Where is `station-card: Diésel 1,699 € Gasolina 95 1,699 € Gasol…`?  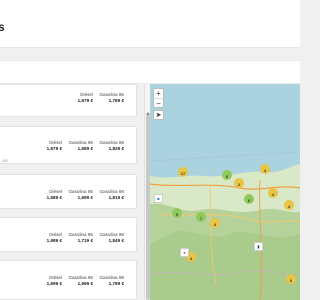
station-card: Diésel 1,699 € Gasolina 95 1,699 € Gasol… is located at coordinates (68, 280).